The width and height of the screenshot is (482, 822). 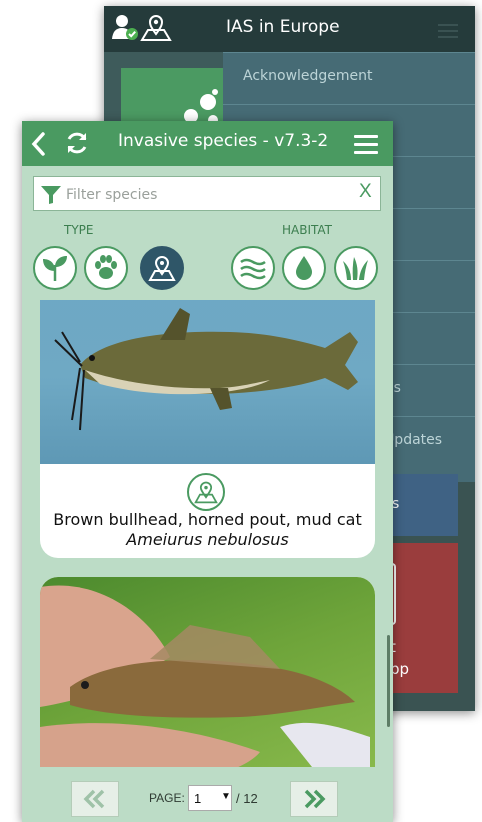 What do you see at coordinates (396, 504) in the screenshot?
I see `blue-tile-text: s` at bounding box center [396, 504].